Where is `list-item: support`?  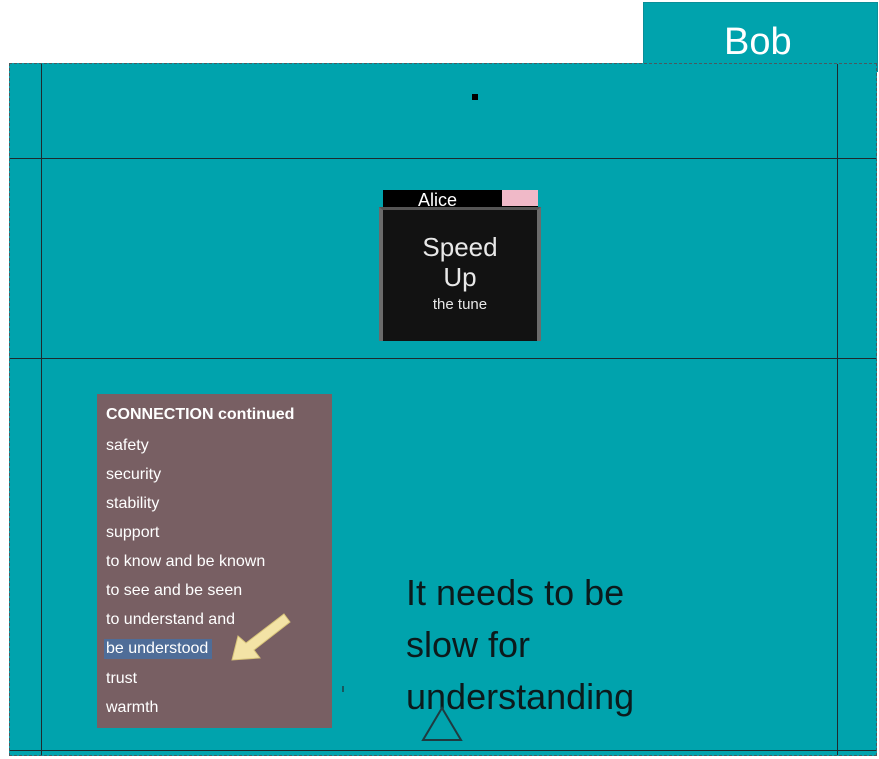
list-item: support is located at coordinates (133, 532).